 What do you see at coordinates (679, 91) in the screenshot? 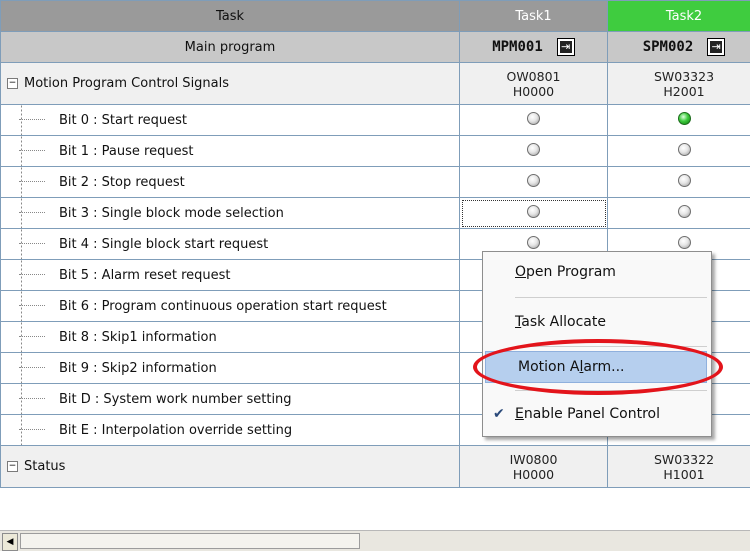
I see `register-value: H2001` at bounding box center [679, 91].